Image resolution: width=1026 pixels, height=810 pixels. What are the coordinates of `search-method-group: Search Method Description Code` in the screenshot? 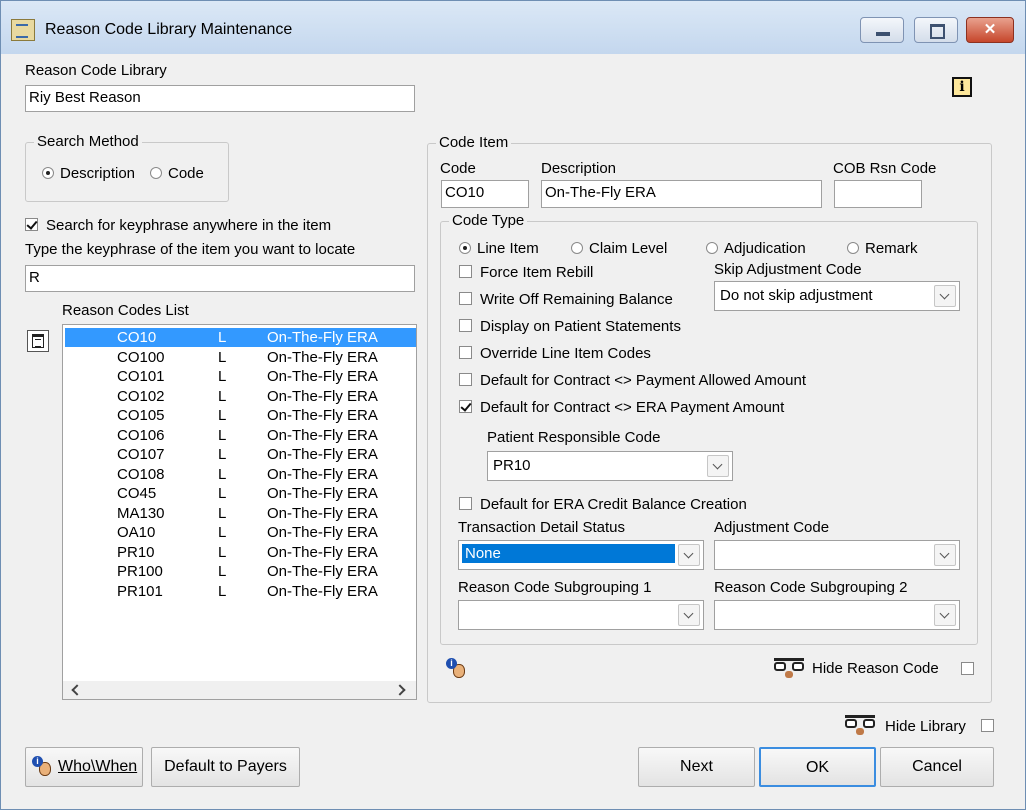 It's located at (127, 167).